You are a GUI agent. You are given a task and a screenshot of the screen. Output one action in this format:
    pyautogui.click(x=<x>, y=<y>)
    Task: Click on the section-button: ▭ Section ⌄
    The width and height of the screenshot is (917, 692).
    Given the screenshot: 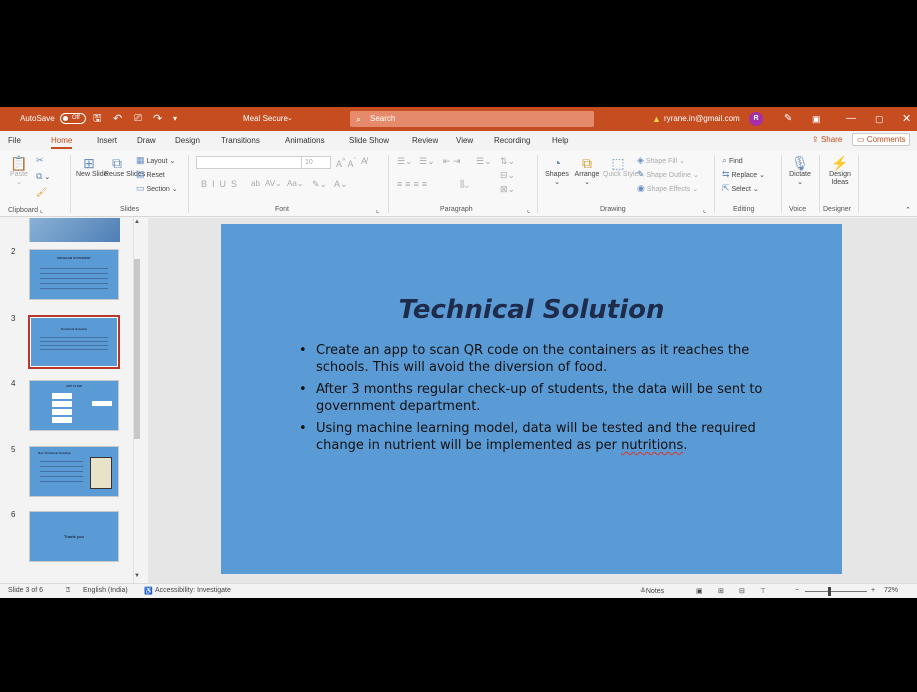 What is the action you would take?
    pyautogui.click(x=157, y=188)
    